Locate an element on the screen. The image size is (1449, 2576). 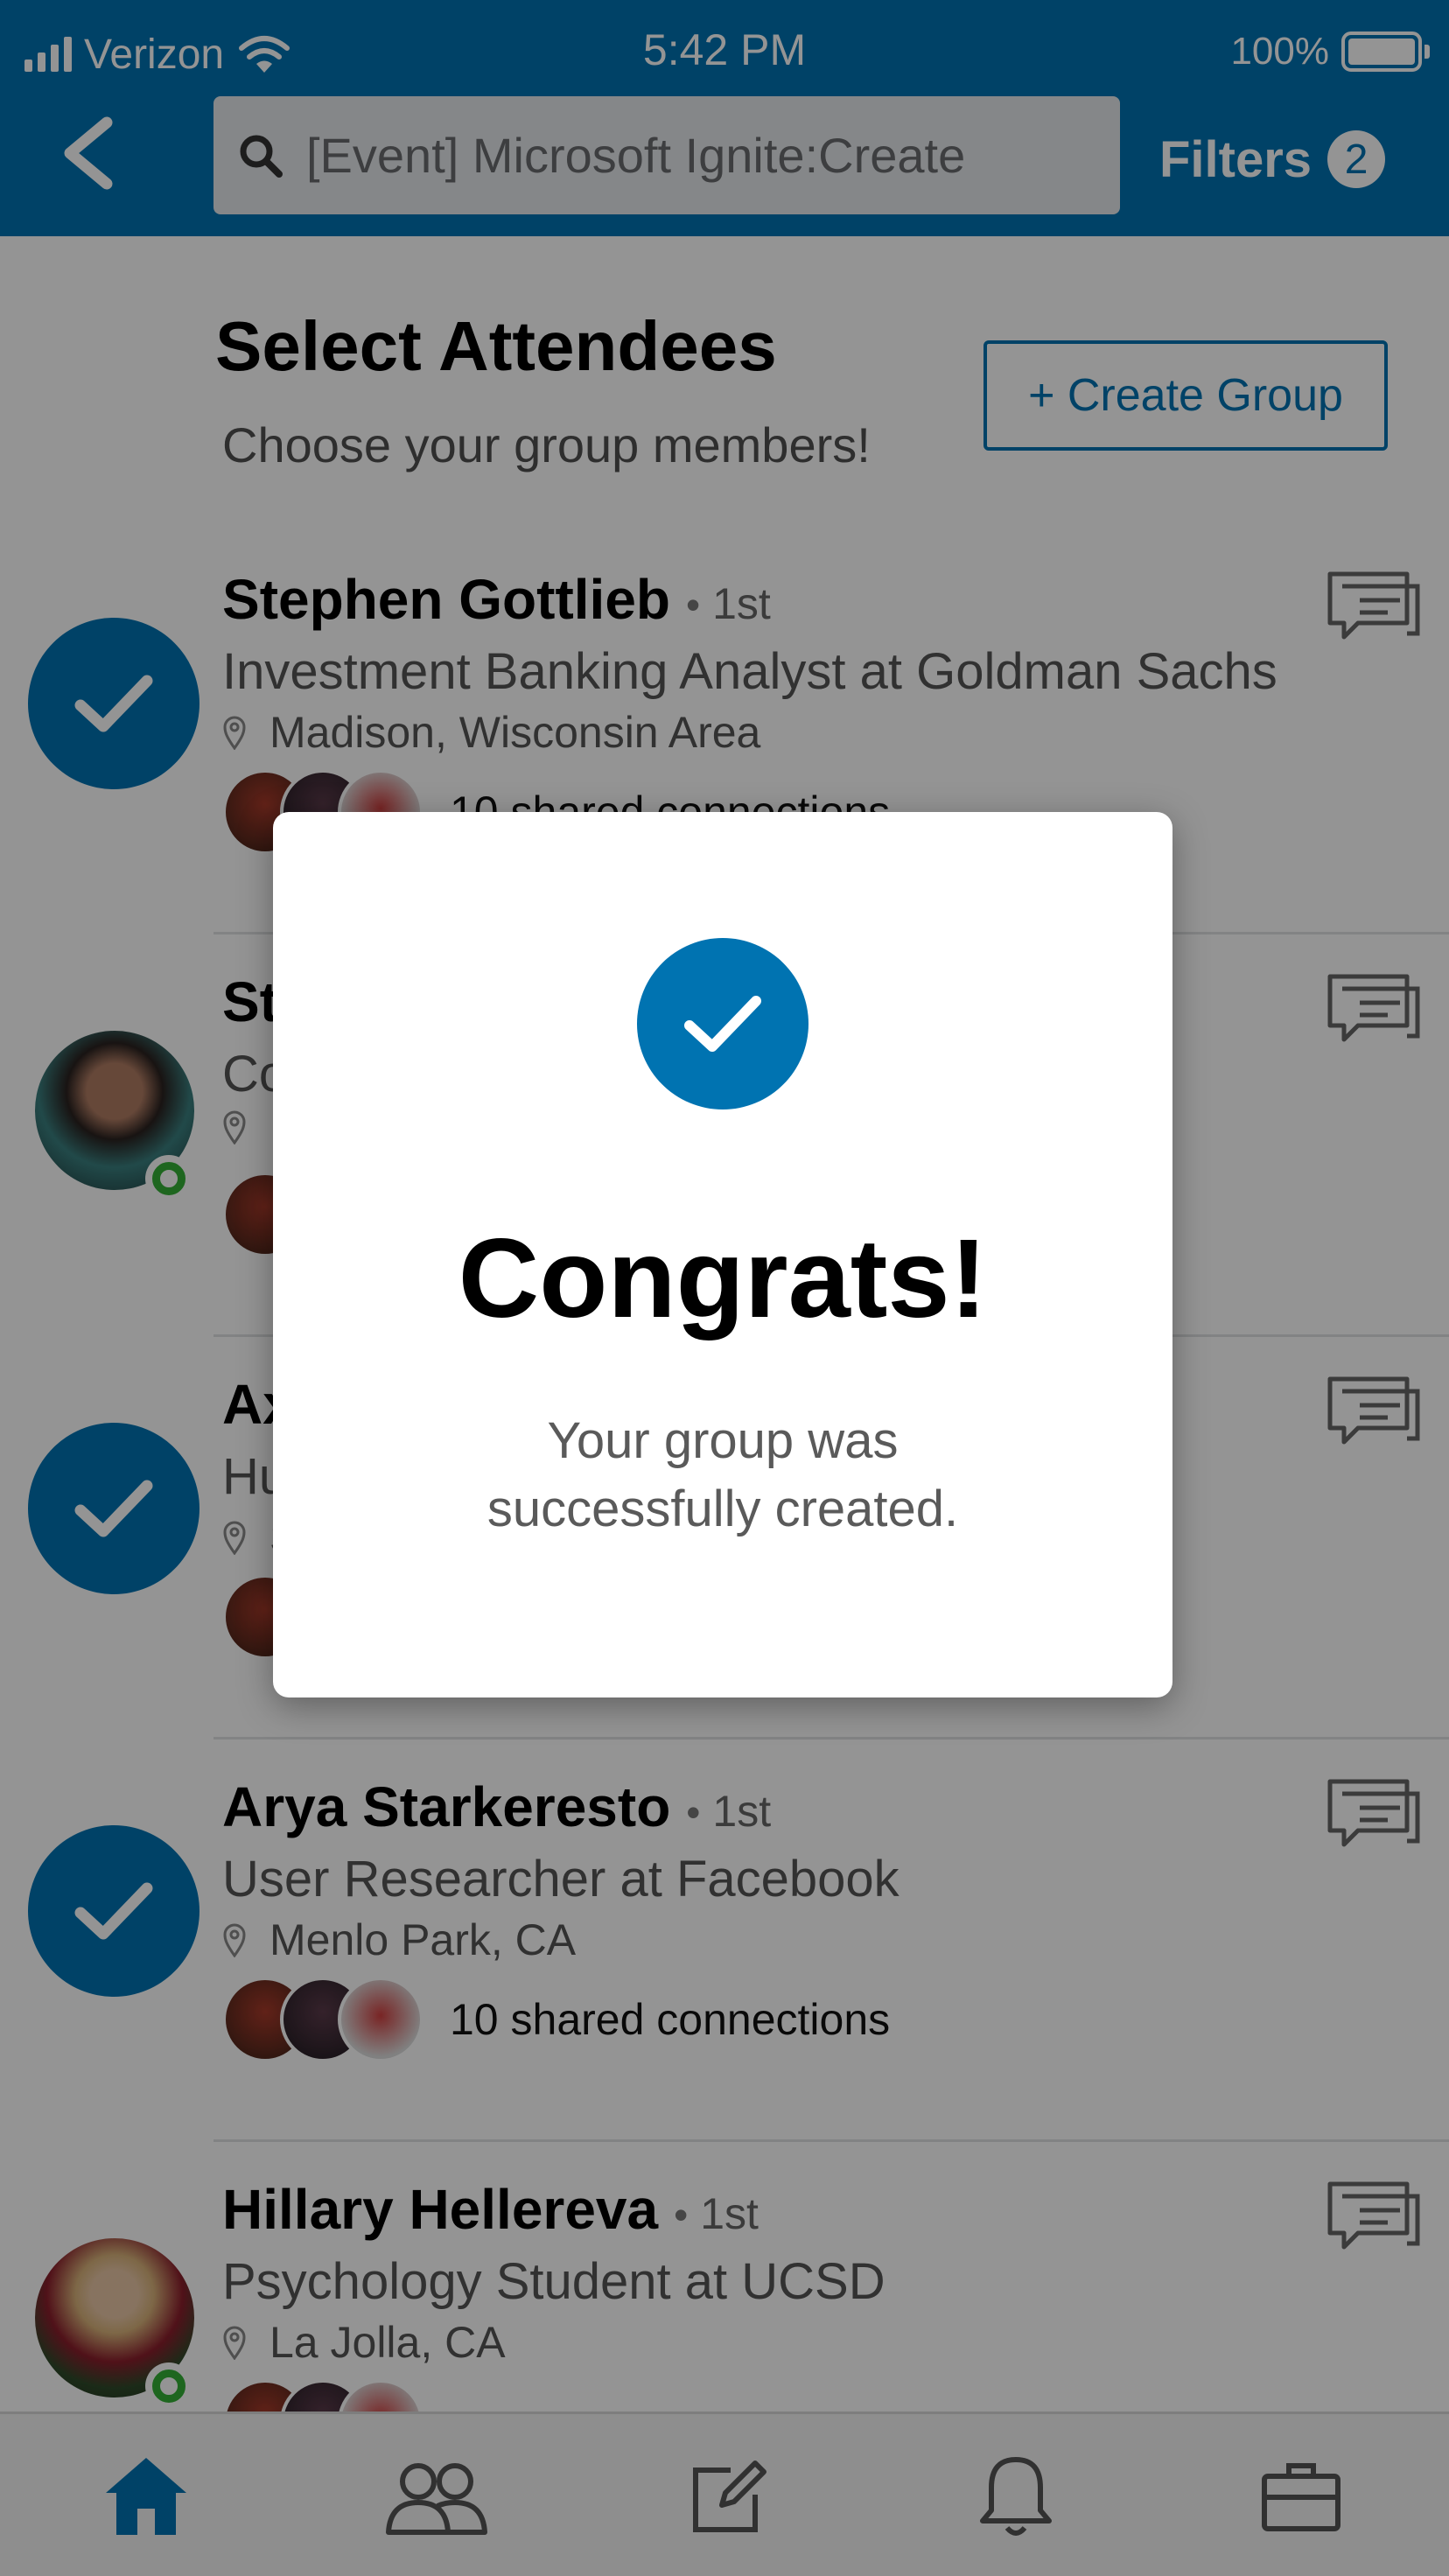
dialog-message: Your group was successfully created. is located at coordinates (722, 1474).